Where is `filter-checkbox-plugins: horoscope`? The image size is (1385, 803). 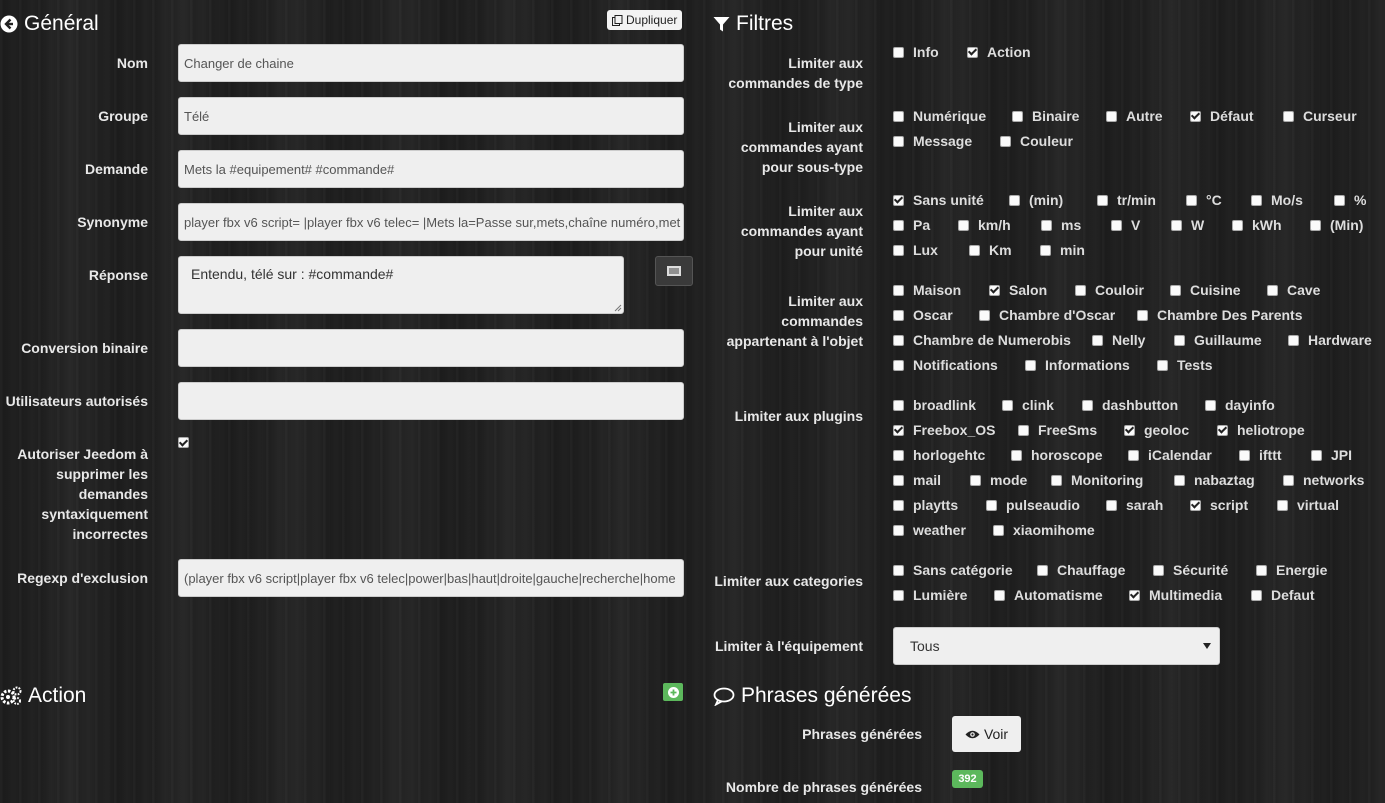 filter-checkbox-plugins: horoscope is located at coordinates (1057, 455).